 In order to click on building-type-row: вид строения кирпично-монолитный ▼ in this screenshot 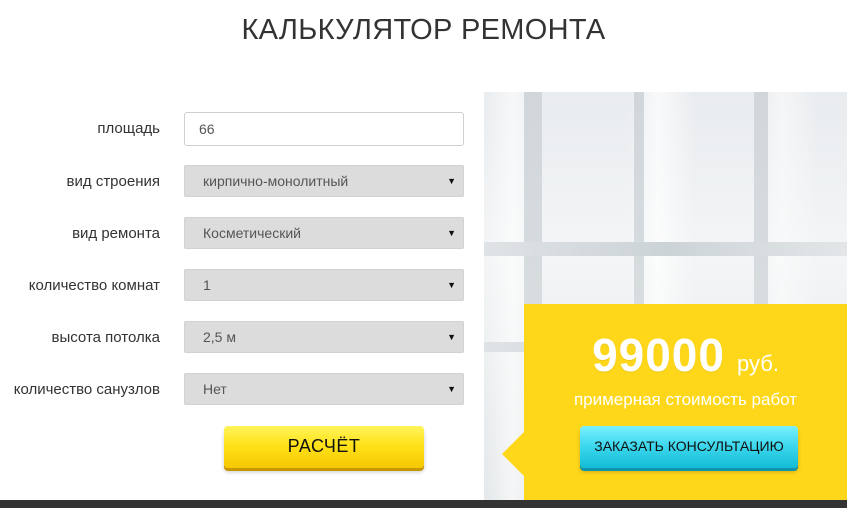, I will do `click(235, 182)`.